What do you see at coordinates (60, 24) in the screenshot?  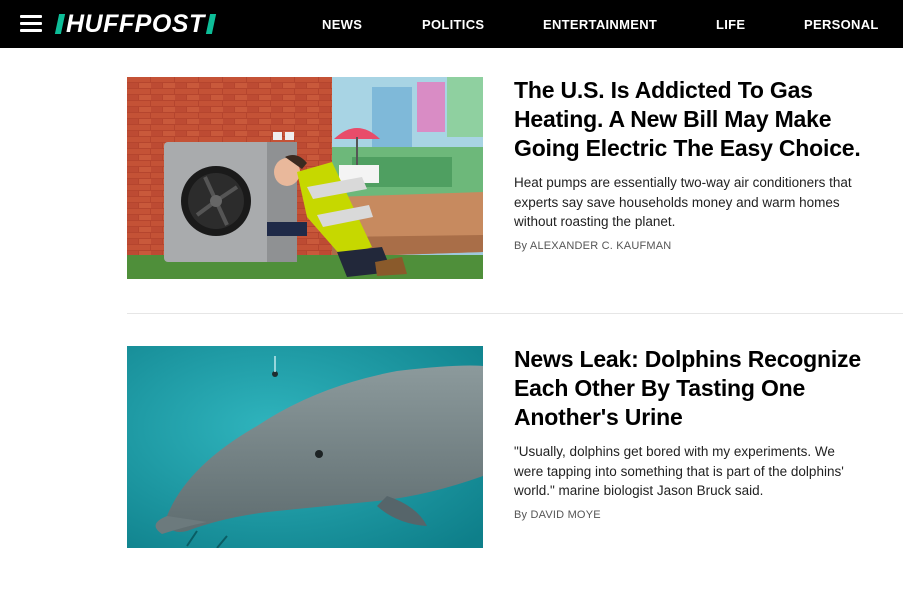 I see `logo-accent-bar-left` at bounding box center [60, 24].